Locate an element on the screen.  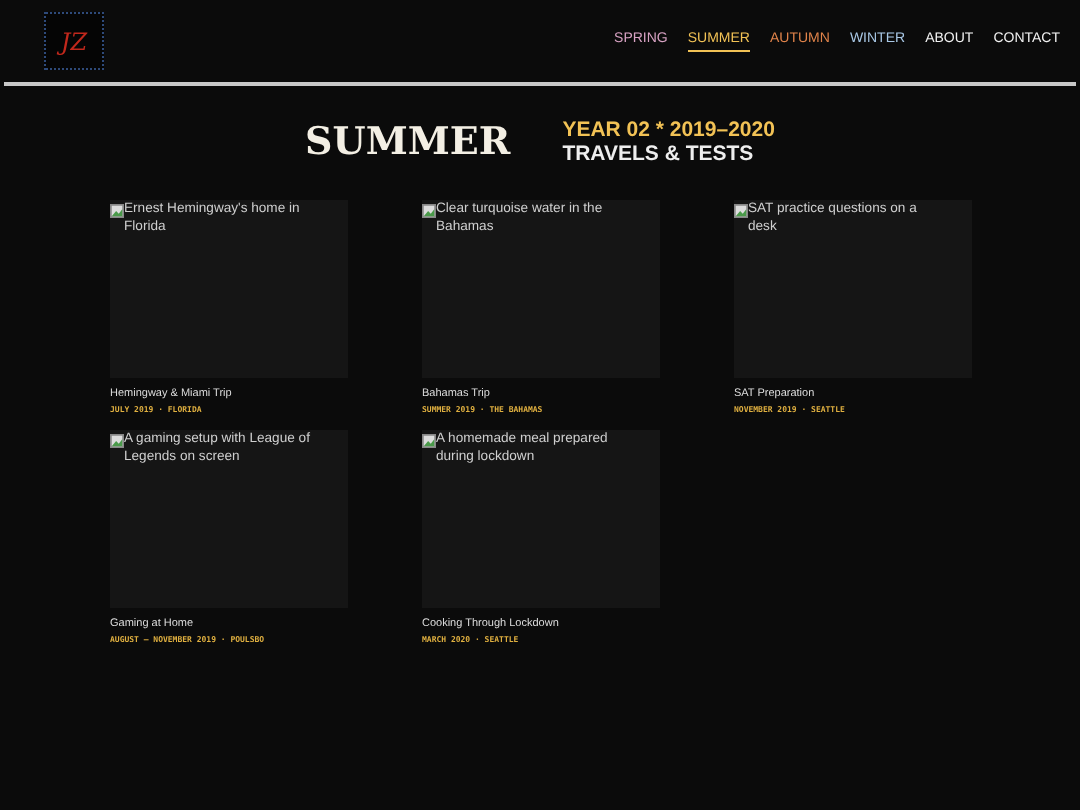
page-title: SUMMER is located at coordinates (408, 142).